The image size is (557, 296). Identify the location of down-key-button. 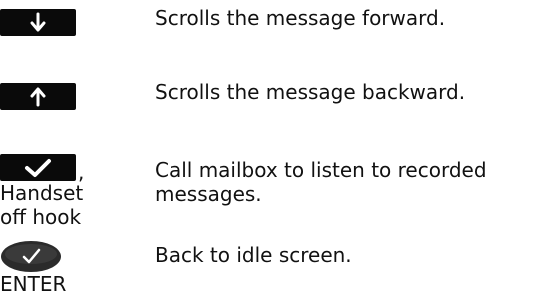
(38, 22).